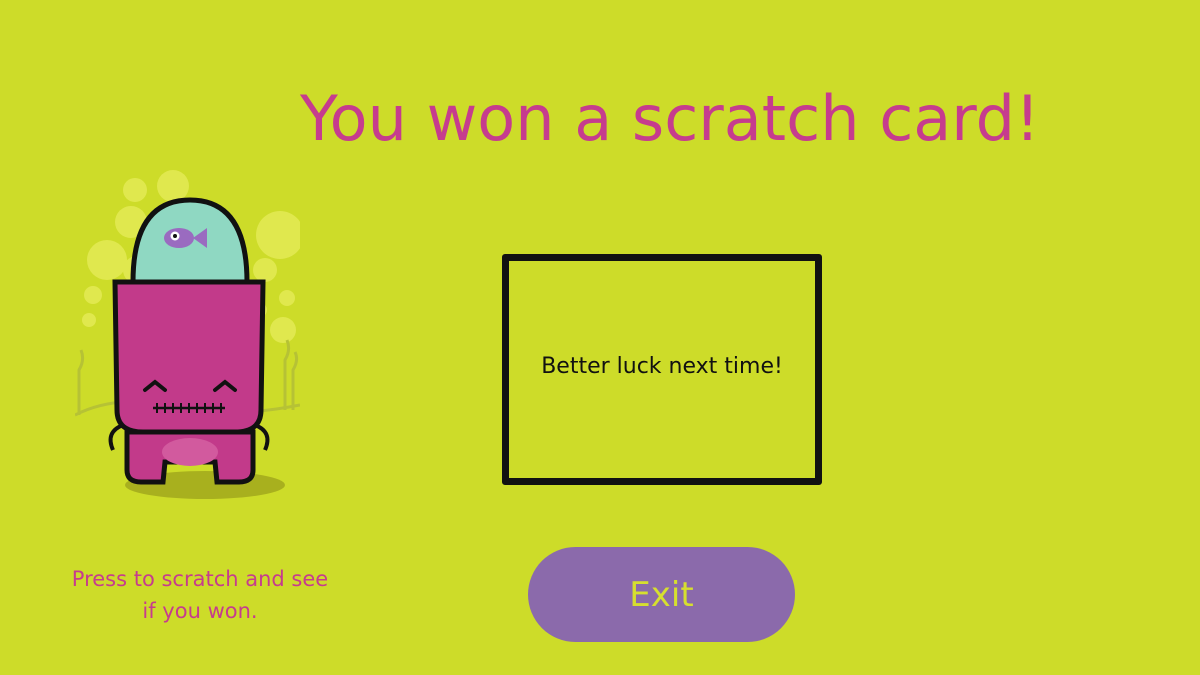 This screenshot has height=675, width=1200. I want to click on page-title: You won a scratch card!, so click(670, 118).